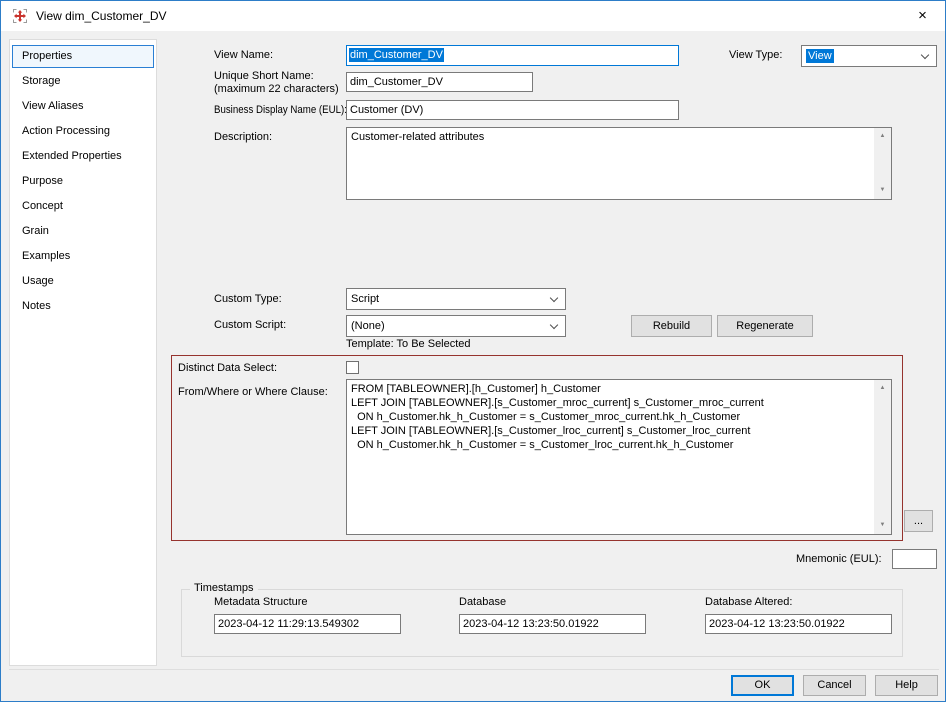 Image resolution: width=946 pixels, height=702 pixels. Describe the element at coordinates (483, 602) in the screenshot. I see `database-label: Database` at that location.